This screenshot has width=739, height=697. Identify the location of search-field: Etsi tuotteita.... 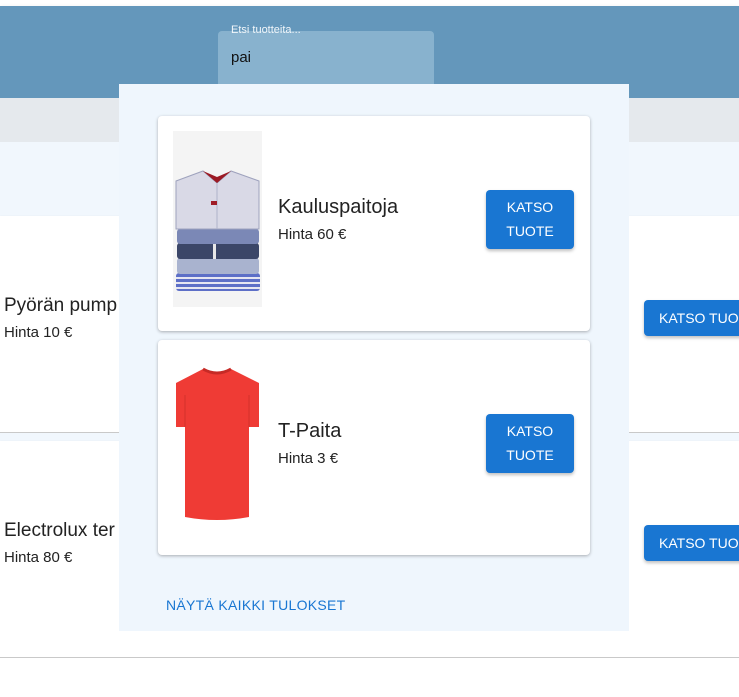
(326, 54).